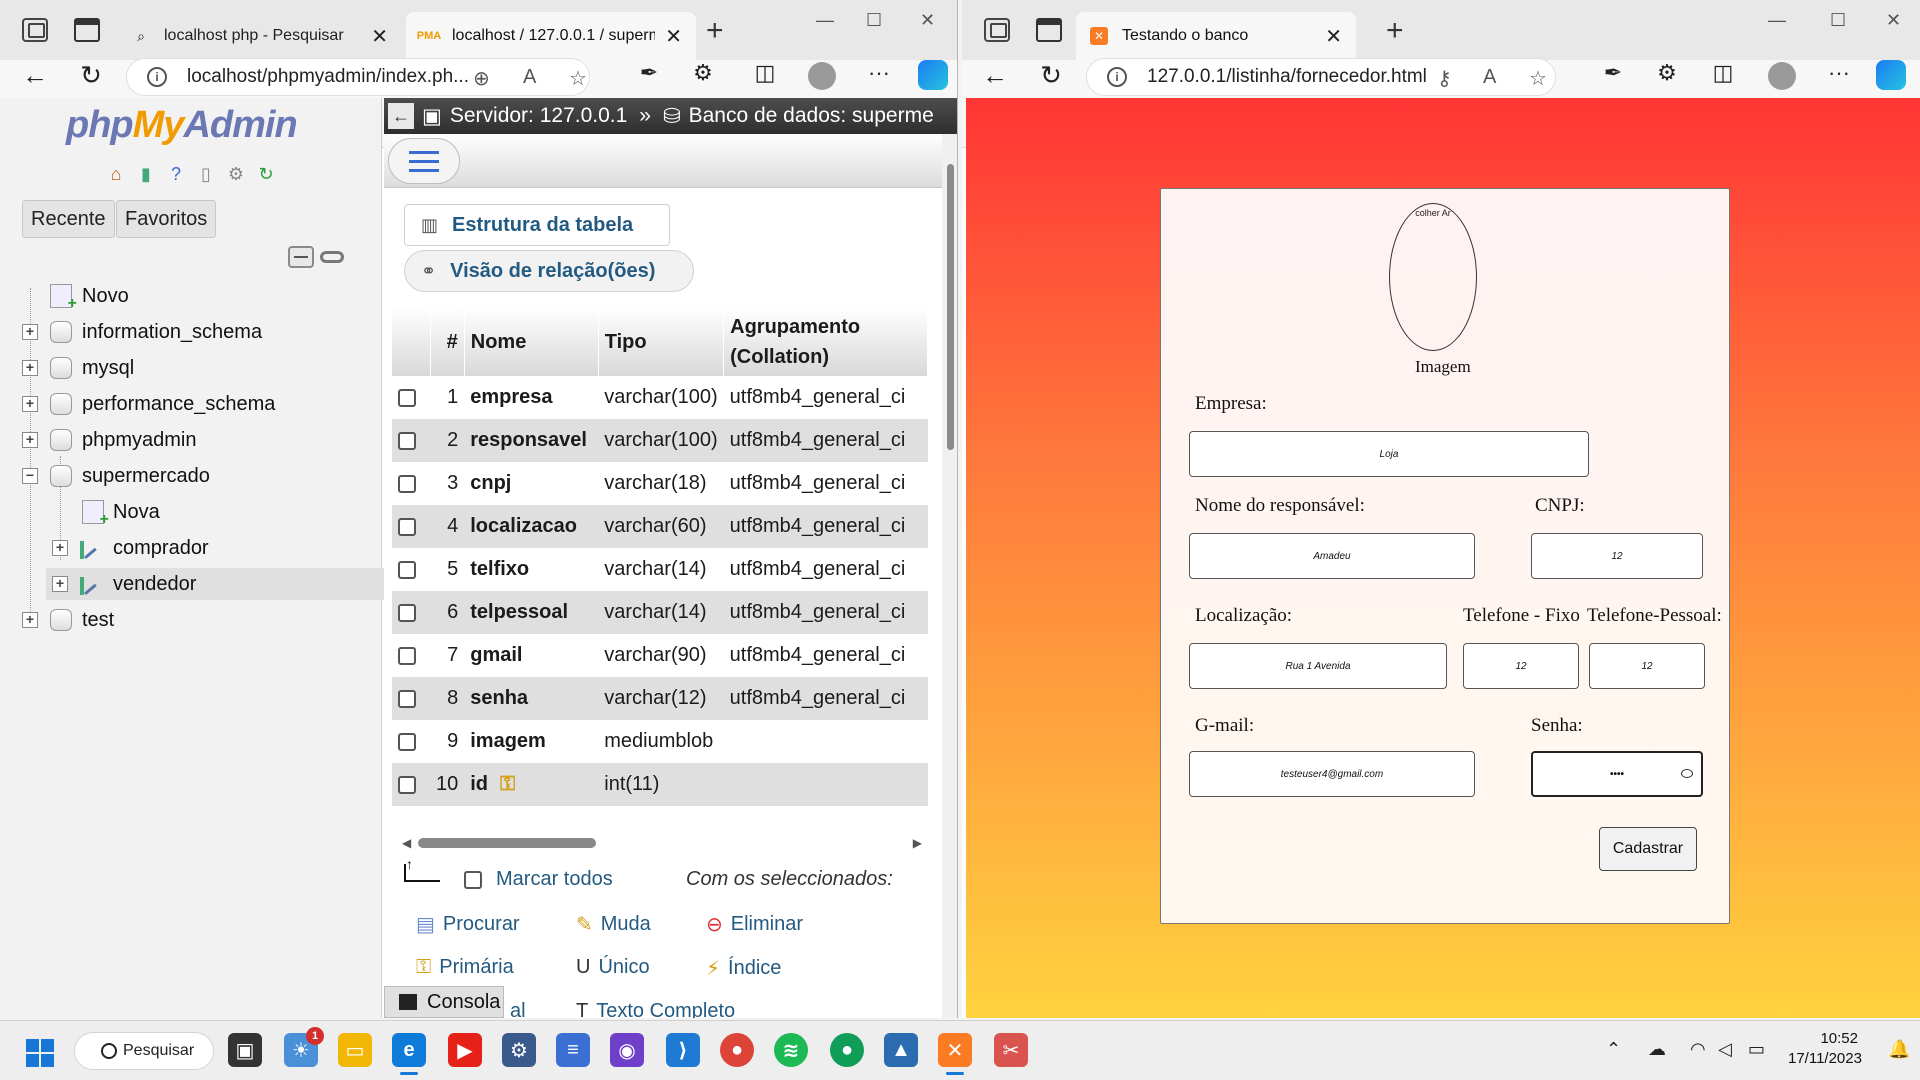  Describe the element at coordinates (627, 1050) in the screenshot. I see `github-desktop-icon: ◉` at that location.